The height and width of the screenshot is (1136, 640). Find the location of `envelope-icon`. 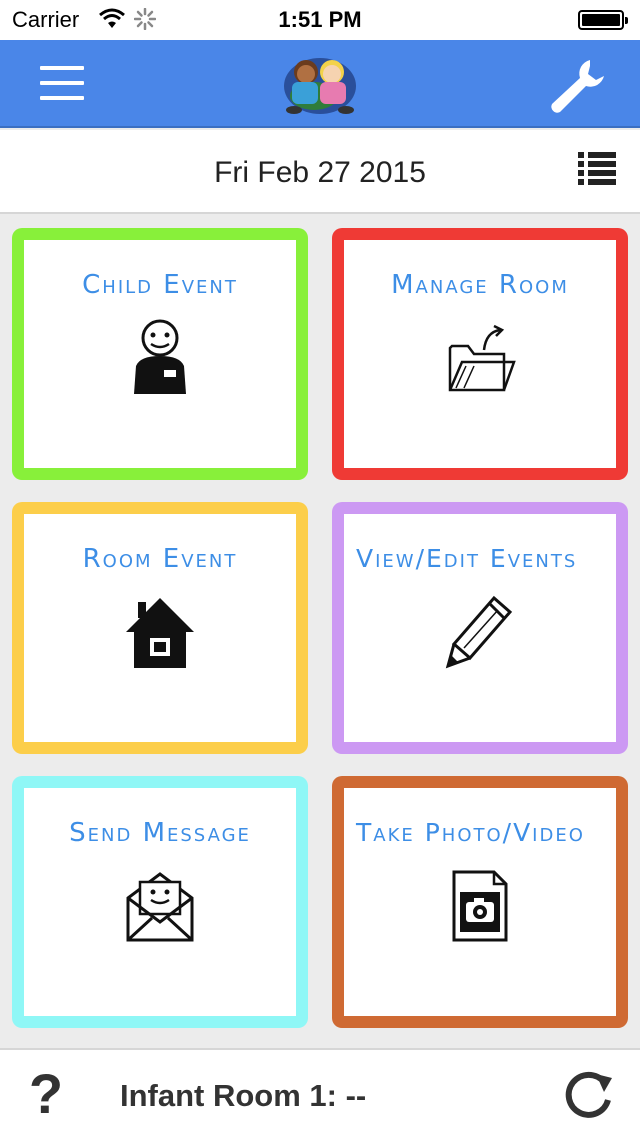

envelope-icon is located at coordinates (160, 907).